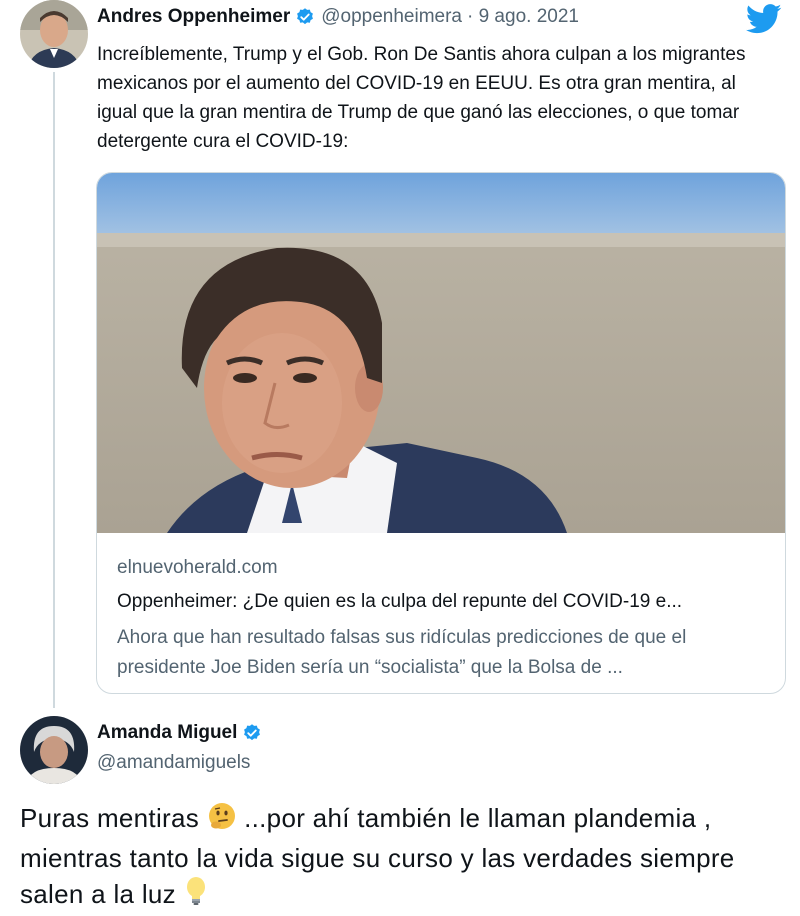 Image resolution: width=800 pixels, height=916 pixels. Describe the element at coordinates (54, 34) in the screenshot. I see `author-avatar` at that location.